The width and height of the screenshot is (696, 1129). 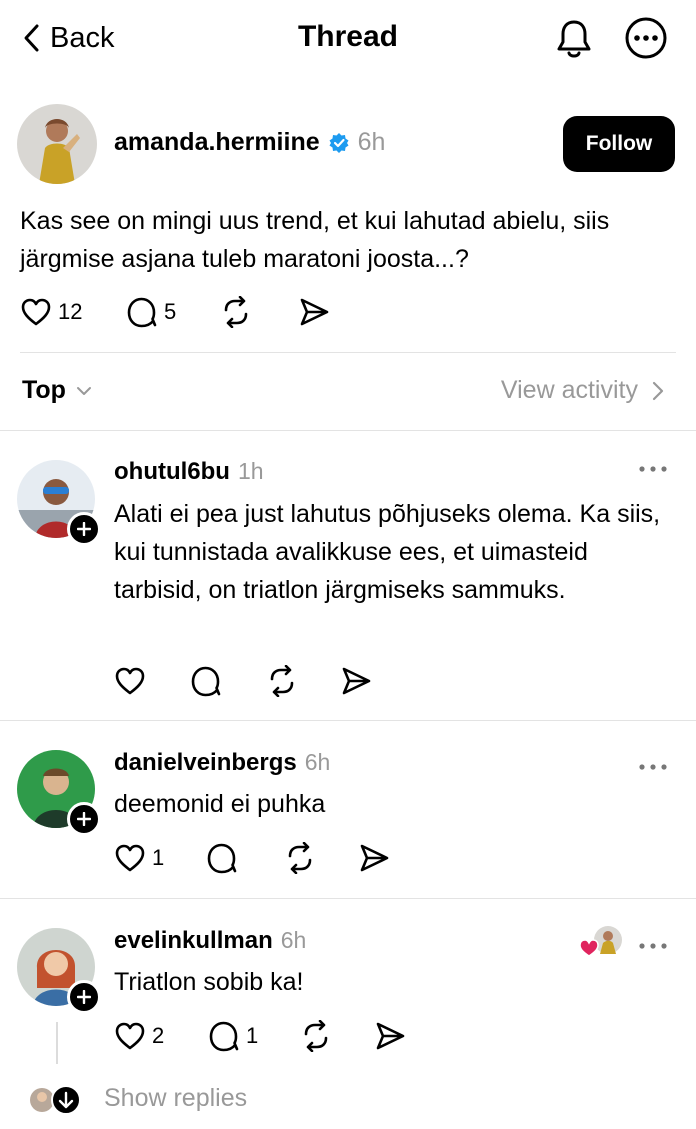 What do you see at coordinates (217, 142) in the screenshot?
I see `author-username-text: amanda.hermiine` at bounding box center [217, 142].